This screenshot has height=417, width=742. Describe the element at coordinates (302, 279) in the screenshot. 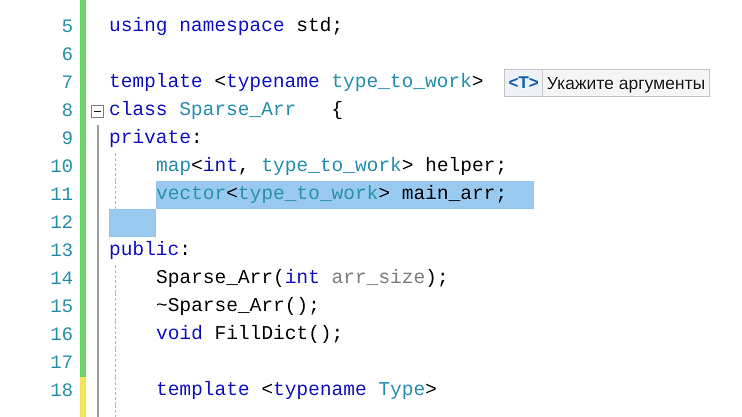

I see `code-line: Sparse_Arr(int arr_size);` at that location.